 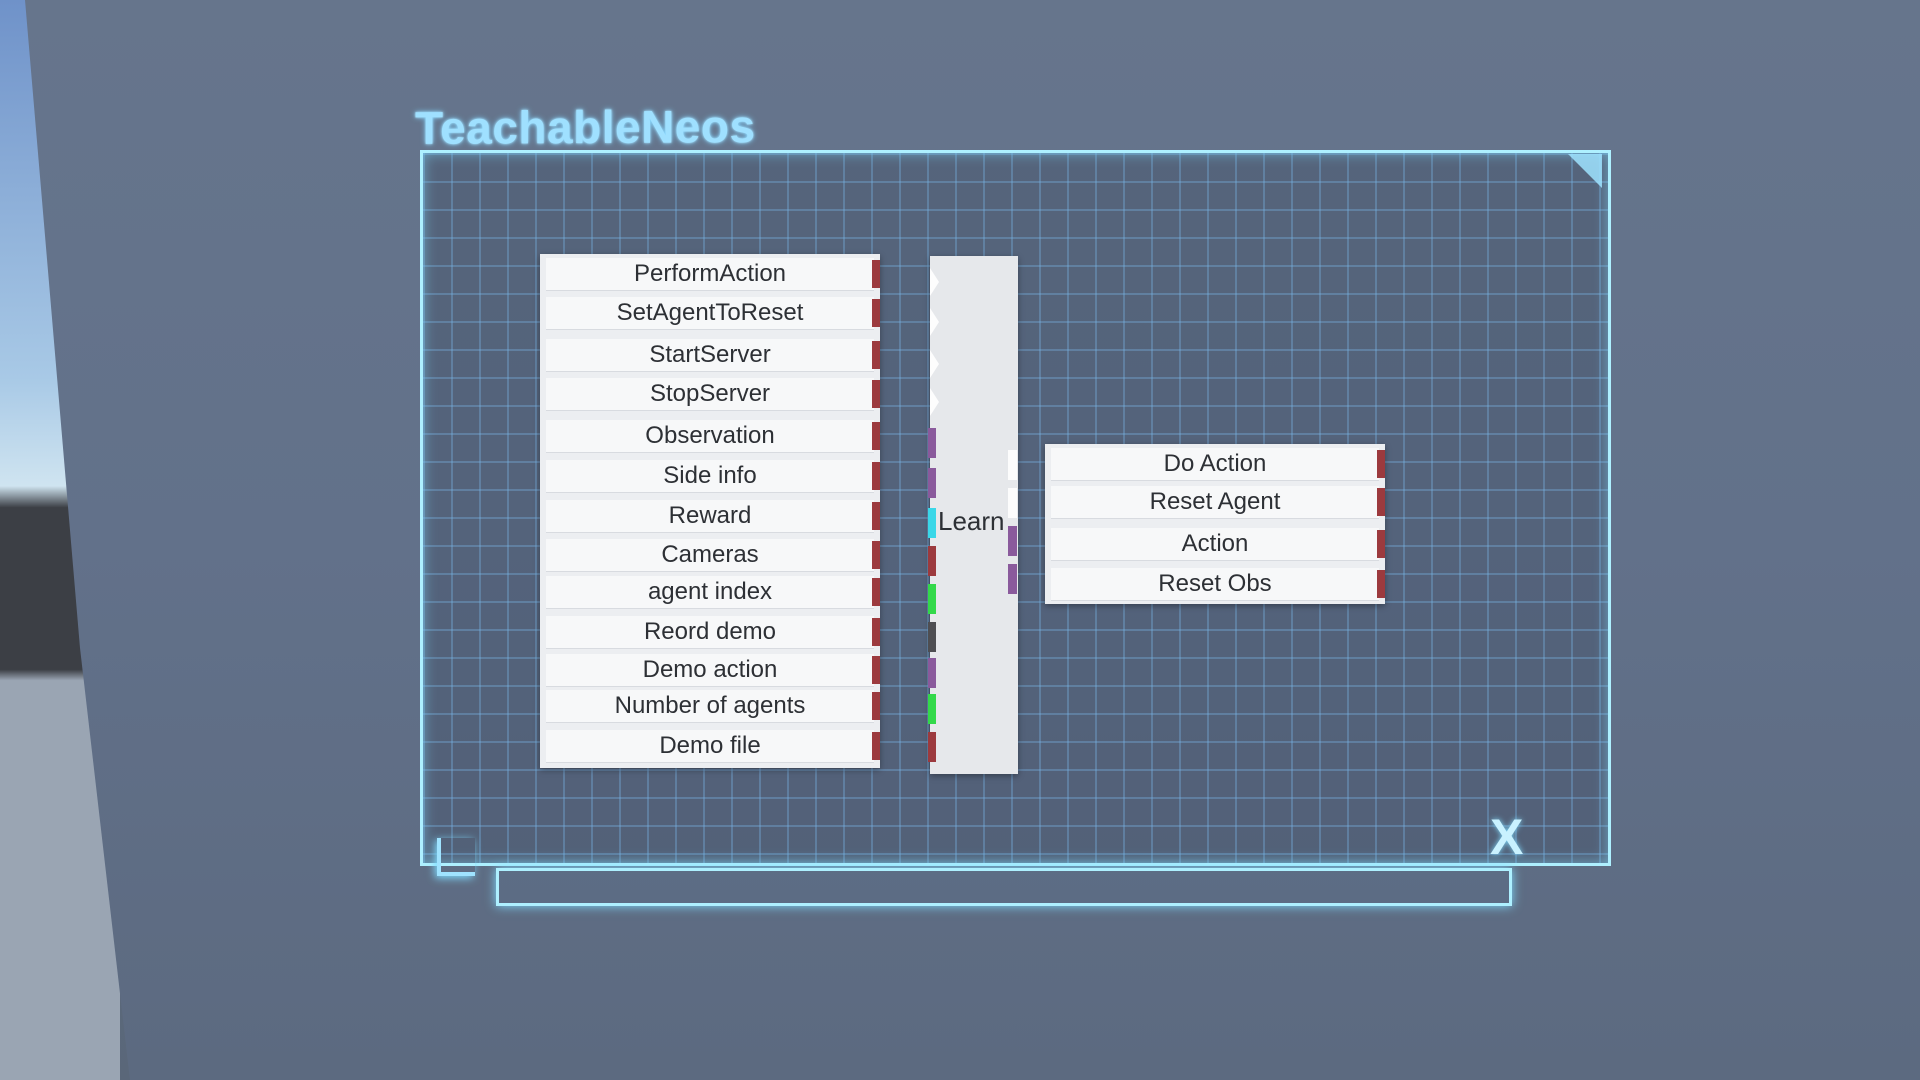 What do you see at coordinates (1215, 543) in the screenshot?
I see `output-label: Action` at bounding box center [1215, 543].